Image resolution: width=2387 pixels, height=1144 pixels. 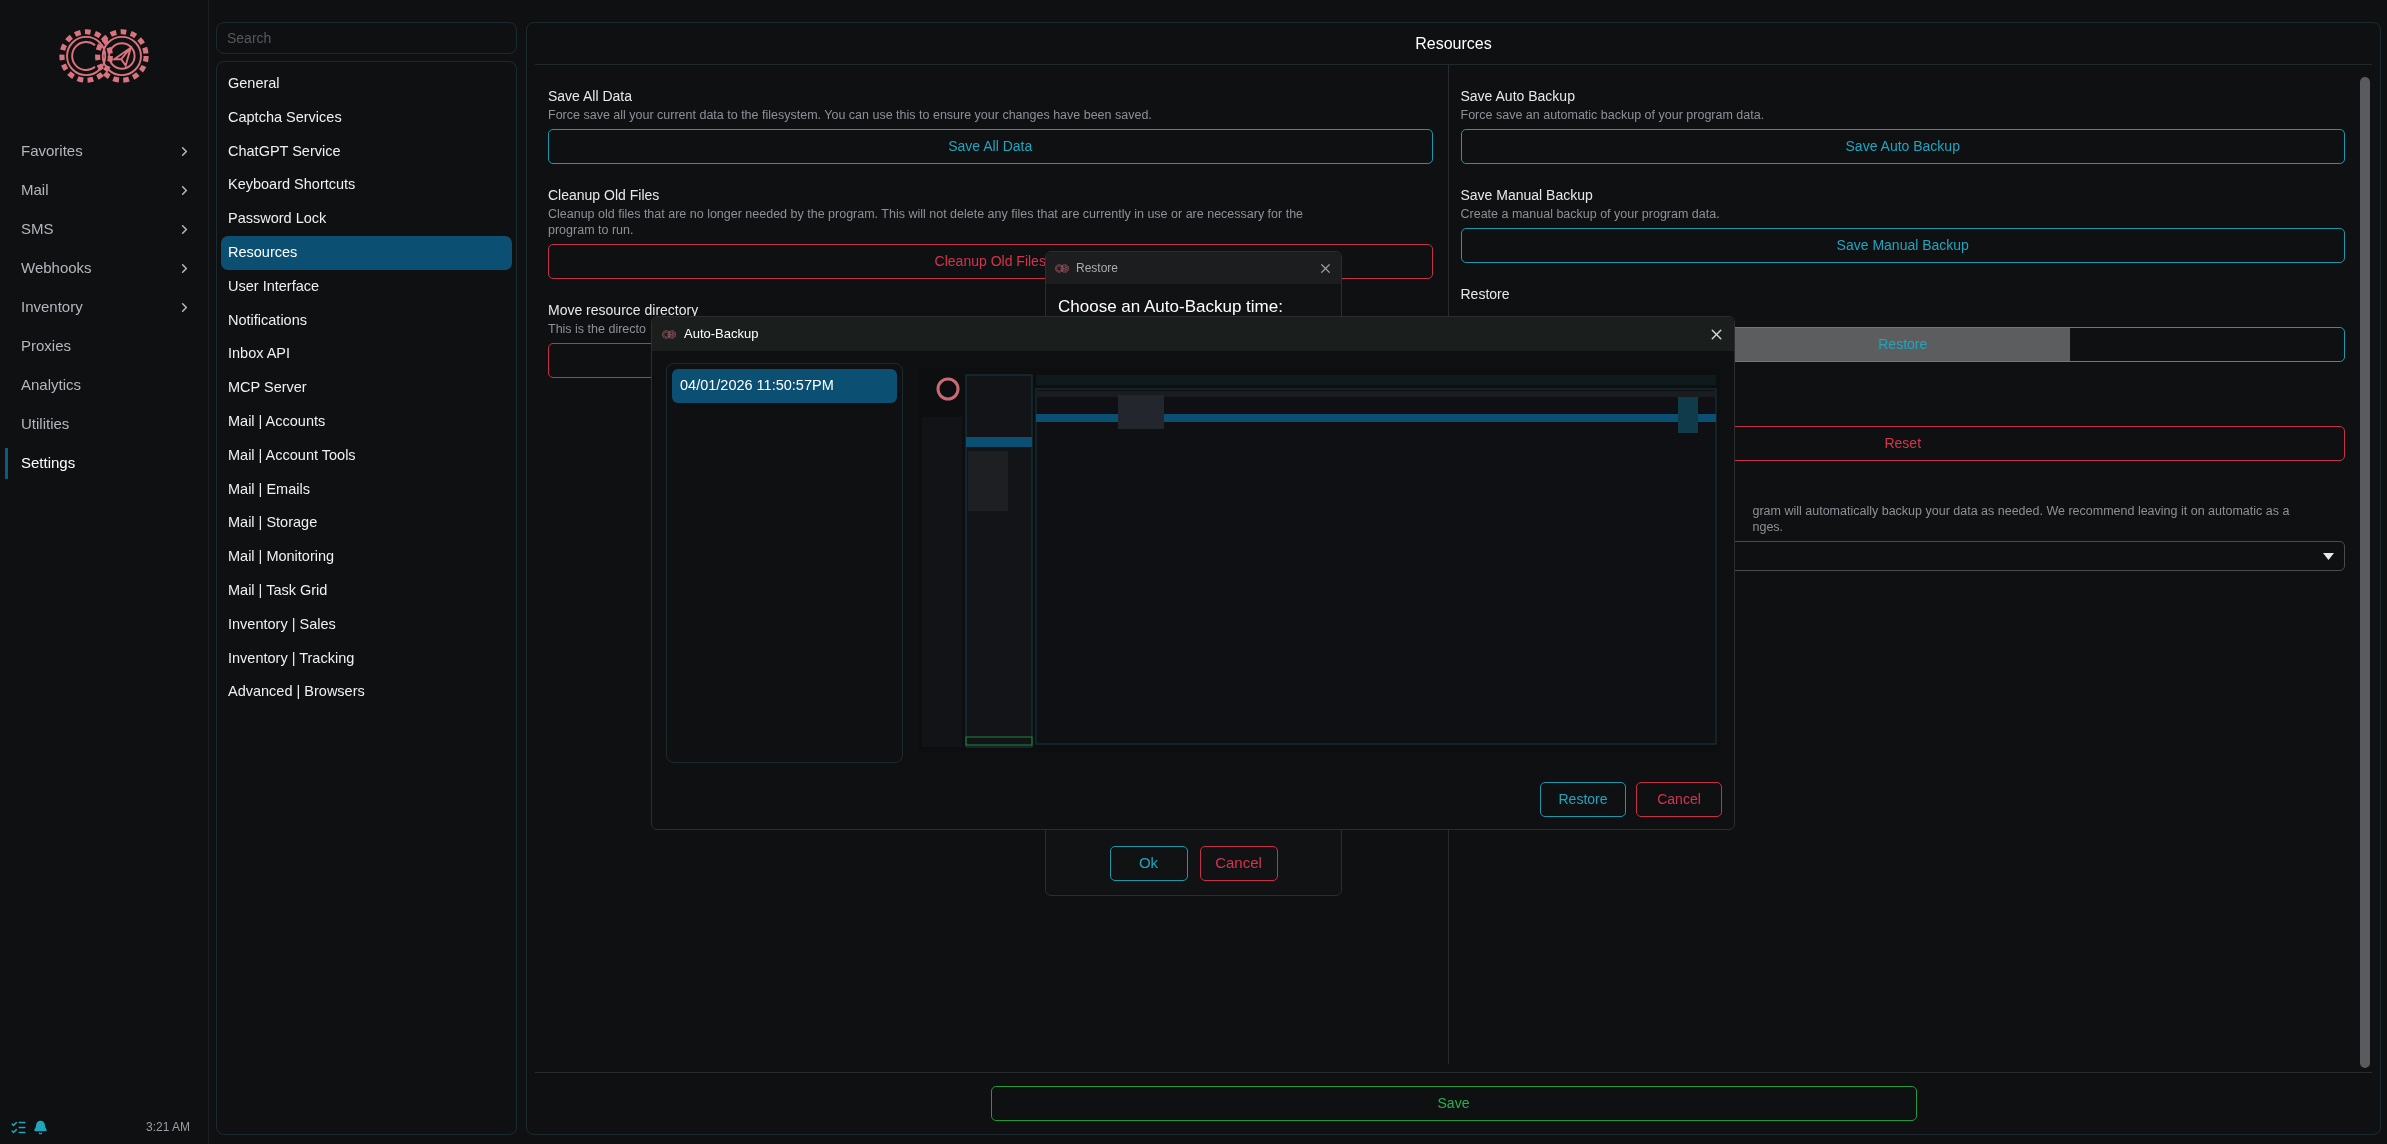 I want to click on section-title: Restore, so click(x=1485, y=294).